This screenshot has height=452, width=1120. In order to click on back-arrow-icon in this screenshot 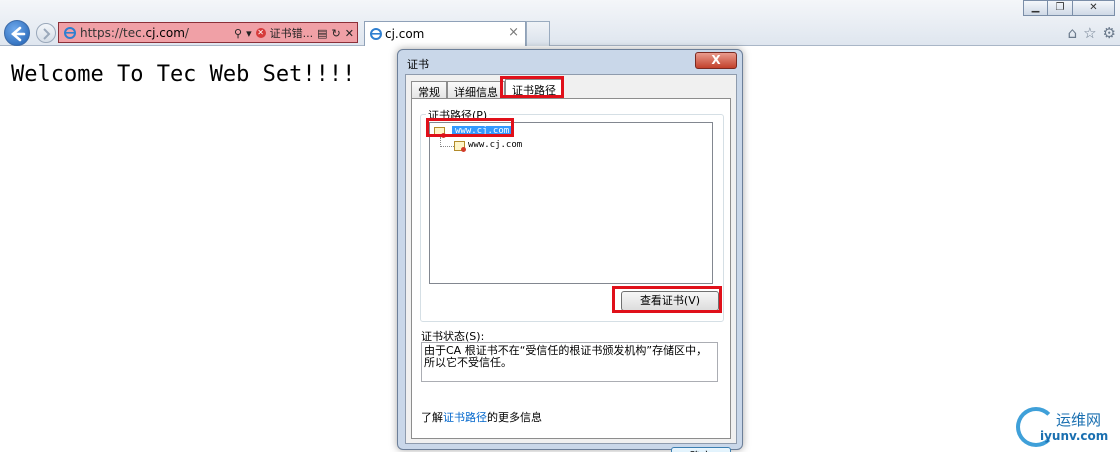, I will do `click(18, 34)`.